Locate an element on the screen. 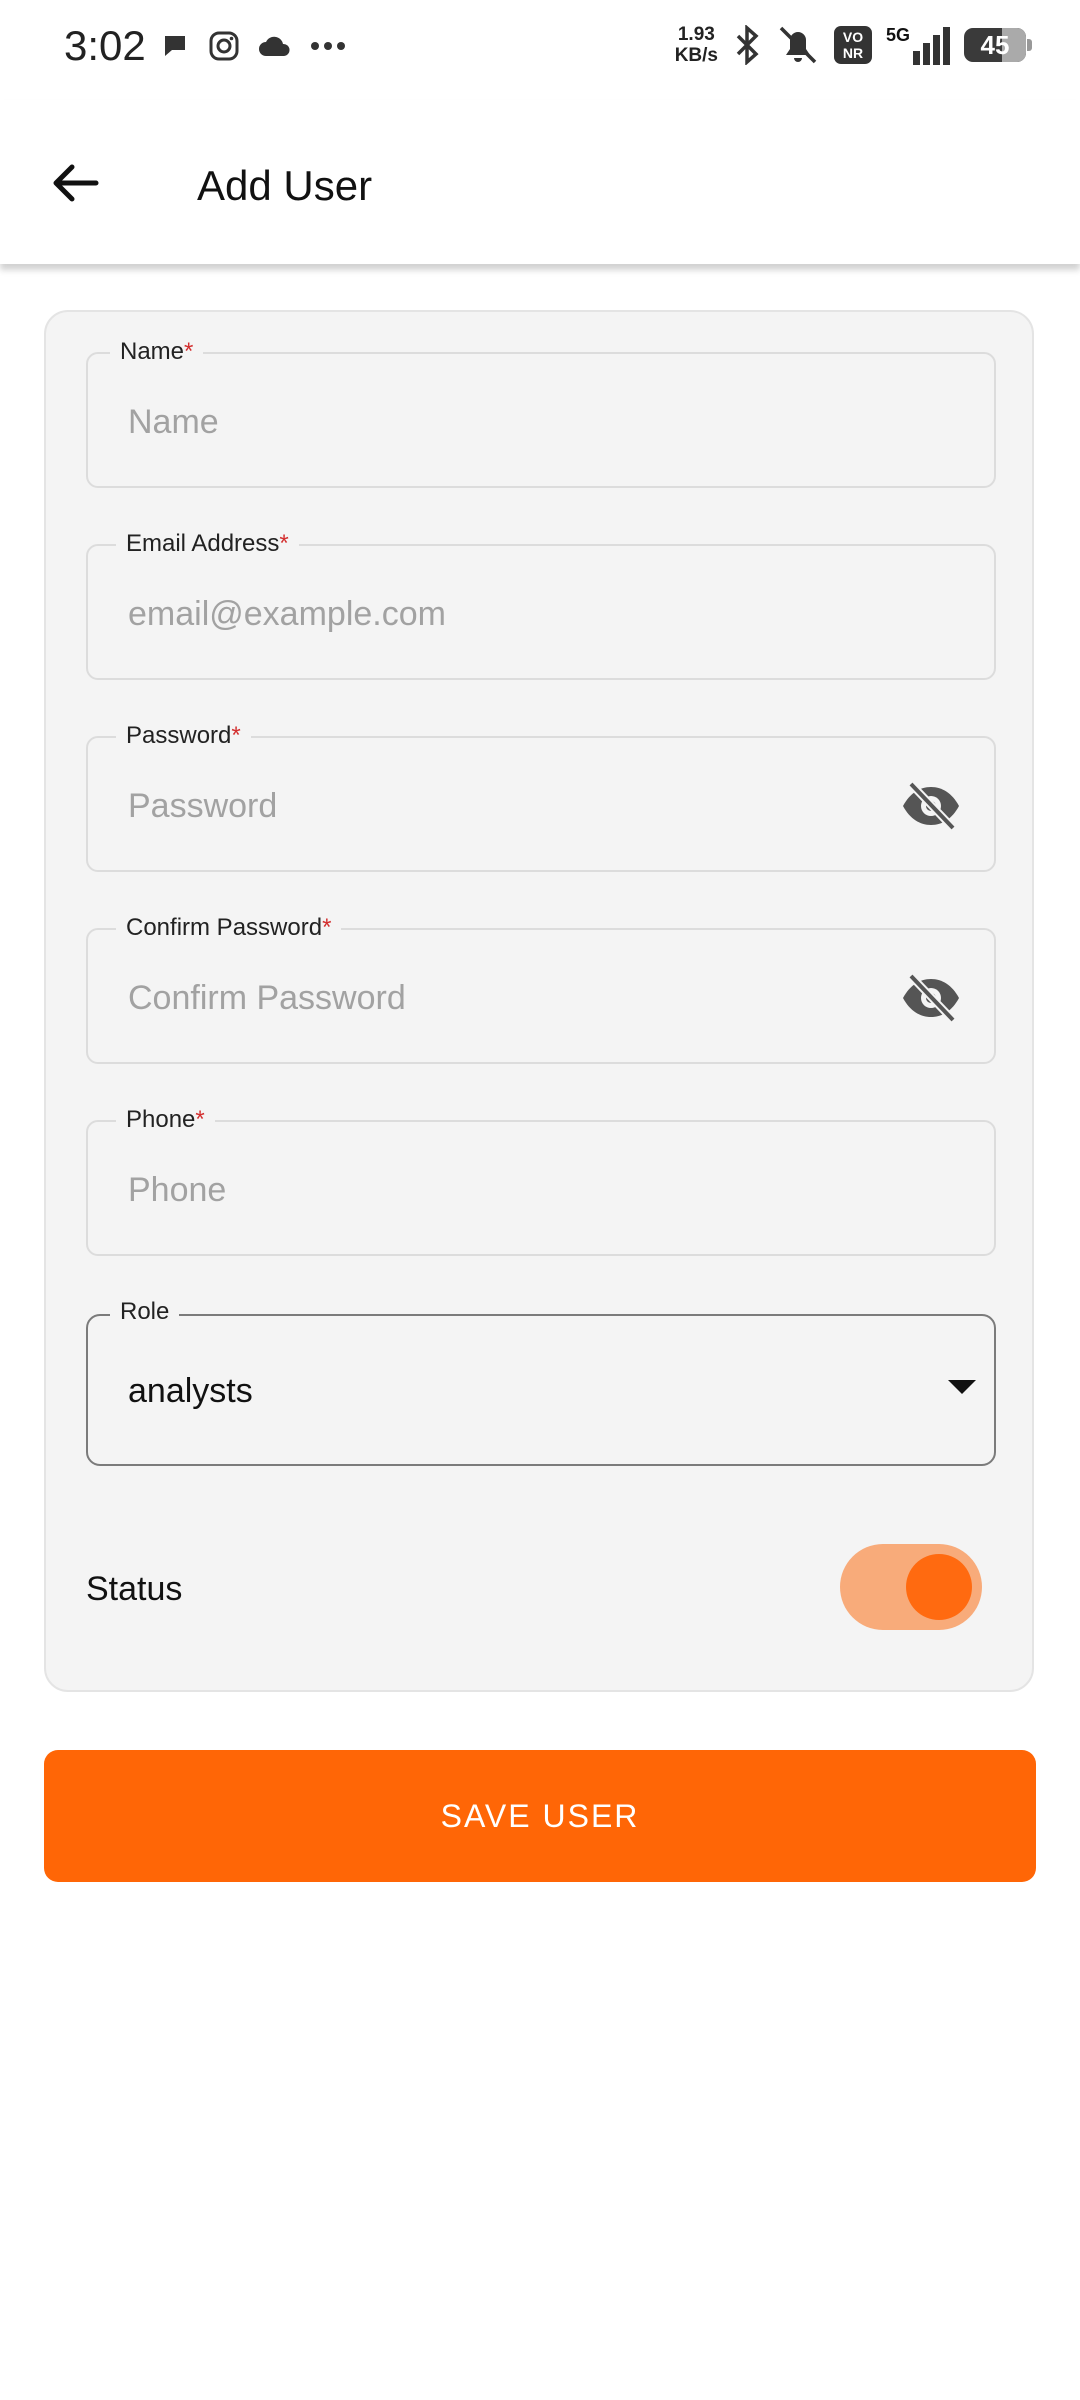 The width and height of the screenshot is (1080, 2400). name-input is located at coordinates (508, 422).